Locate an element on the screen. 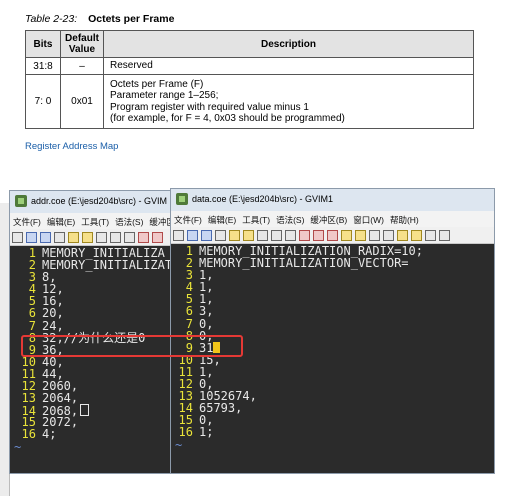 The height and width of the screenshot is (496, 506). code-line: 2 MEMORY_INITIALIZATION_VECTOR= is located at coordinates (332, 263).